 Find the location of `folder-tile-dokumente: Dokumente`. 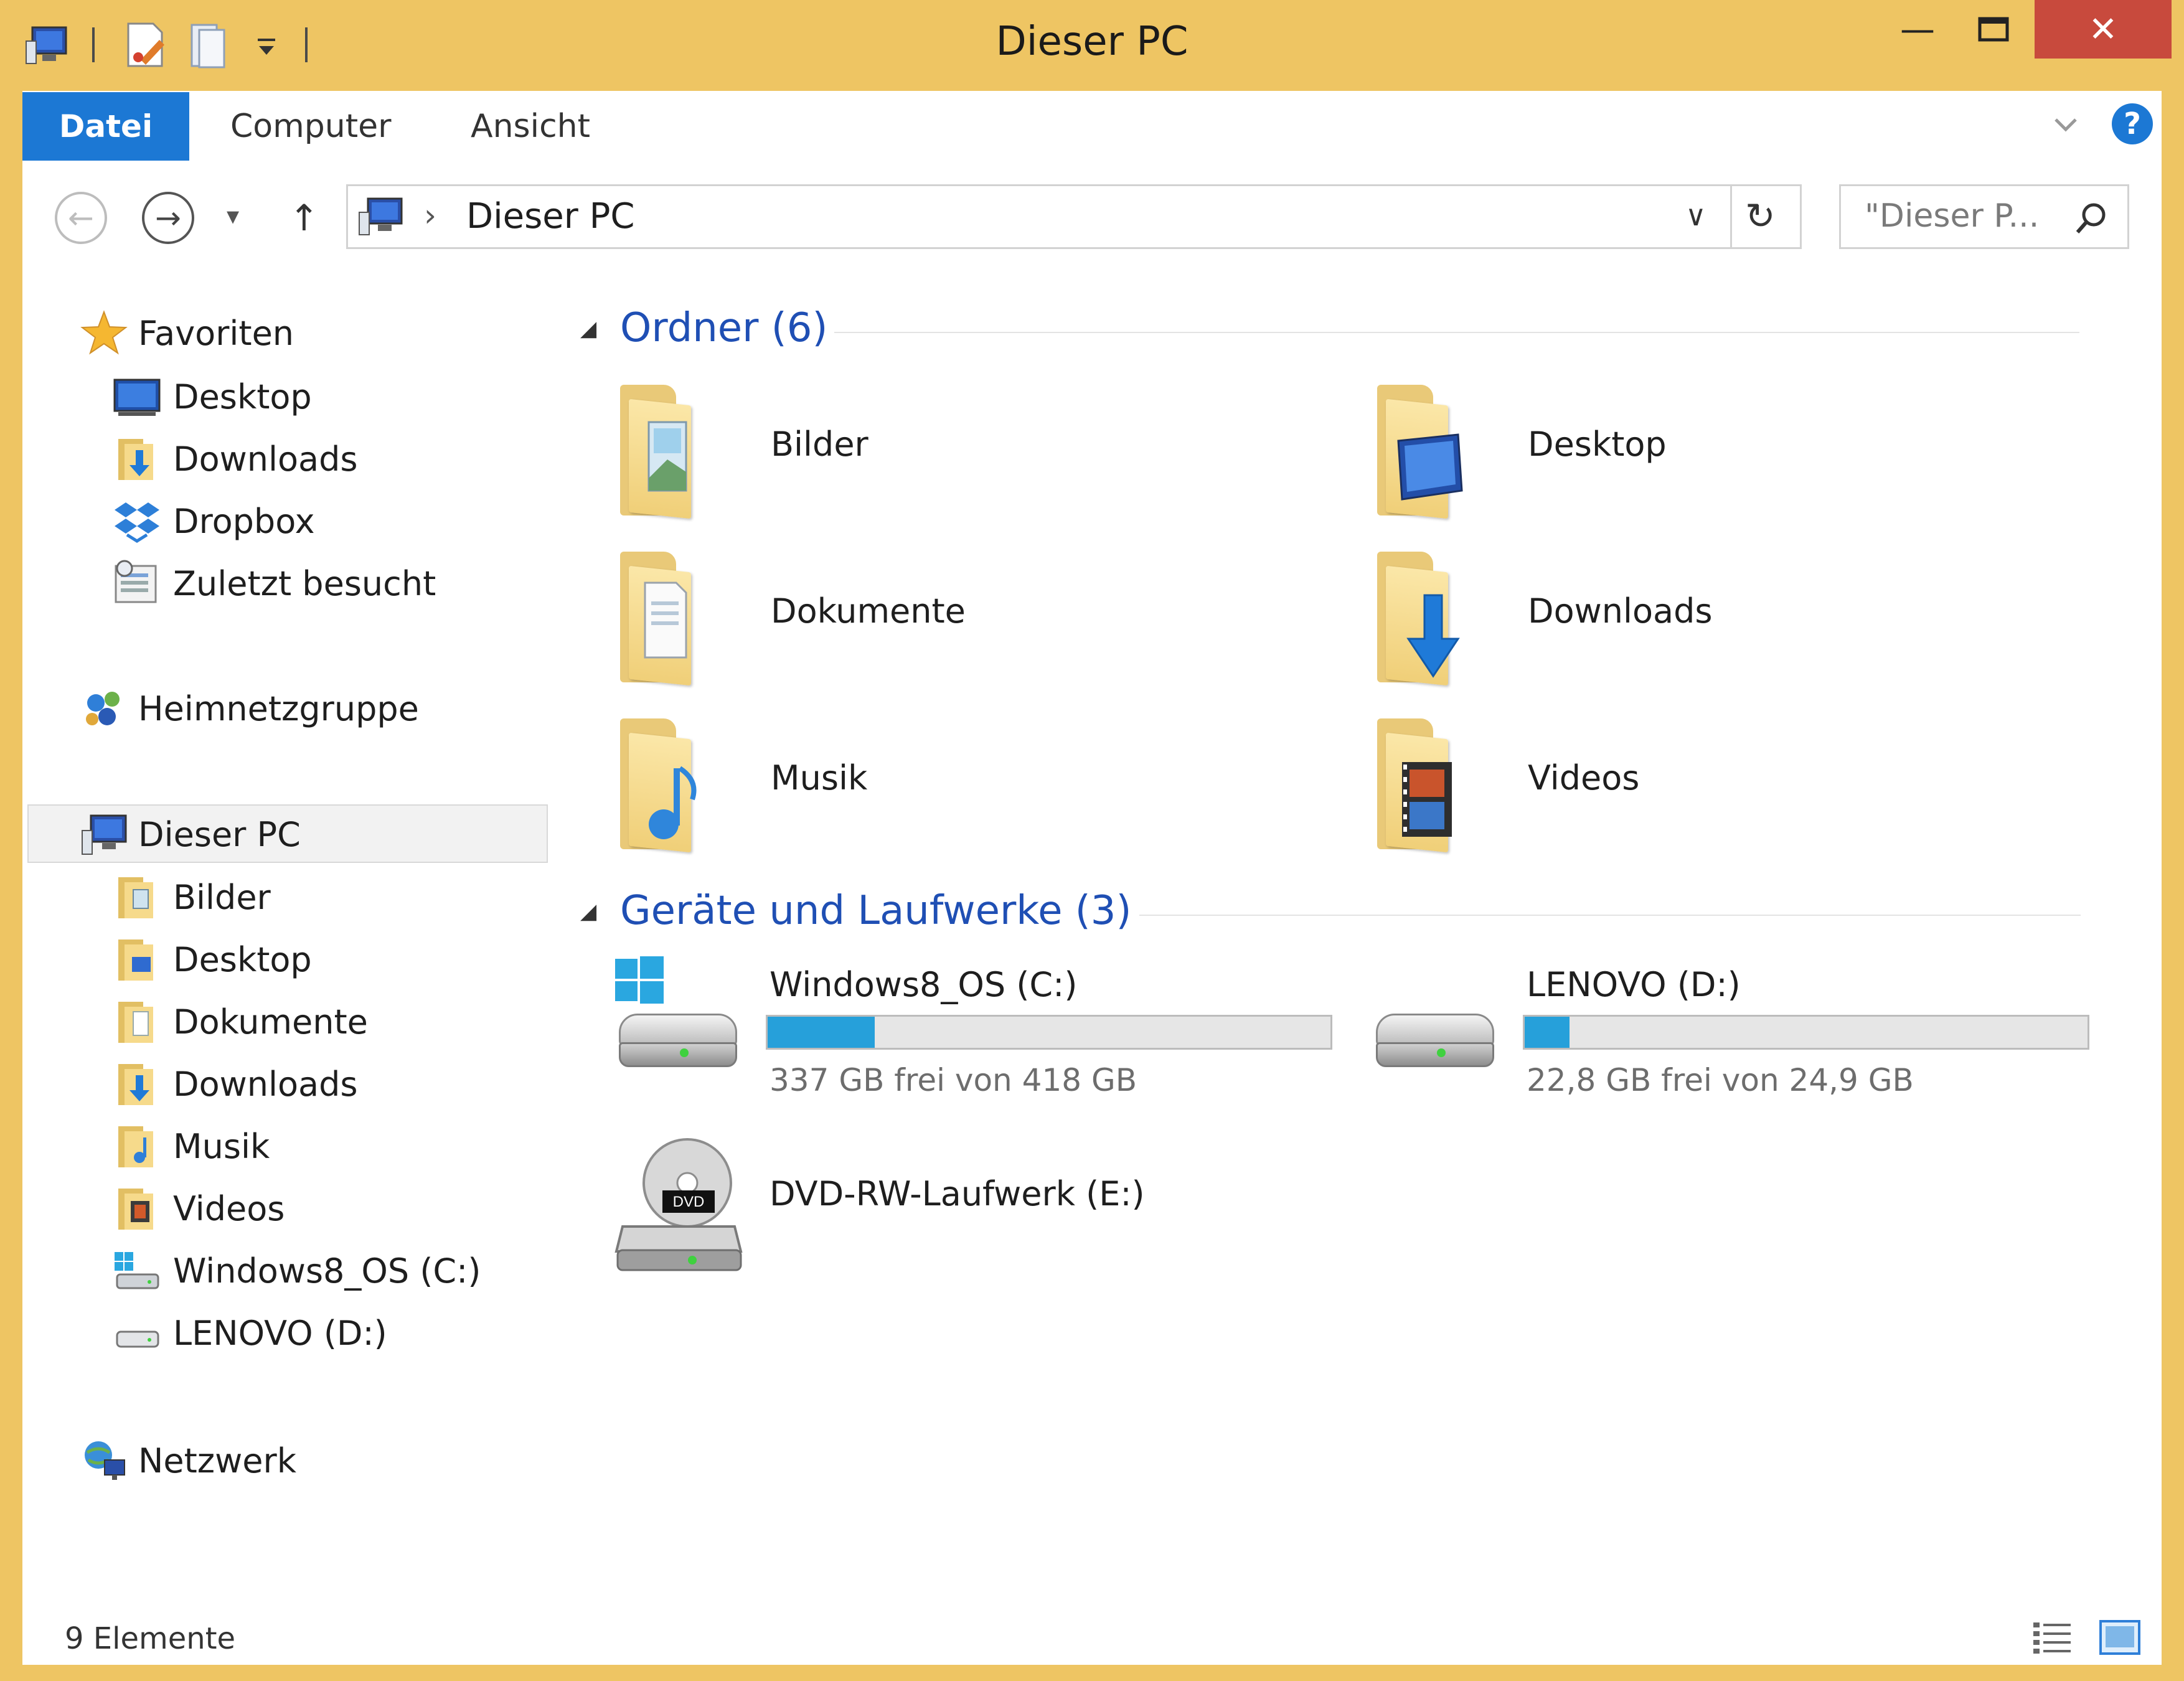

folder-tile-dokumente: Dokumente is located at coordinates (953, 619).